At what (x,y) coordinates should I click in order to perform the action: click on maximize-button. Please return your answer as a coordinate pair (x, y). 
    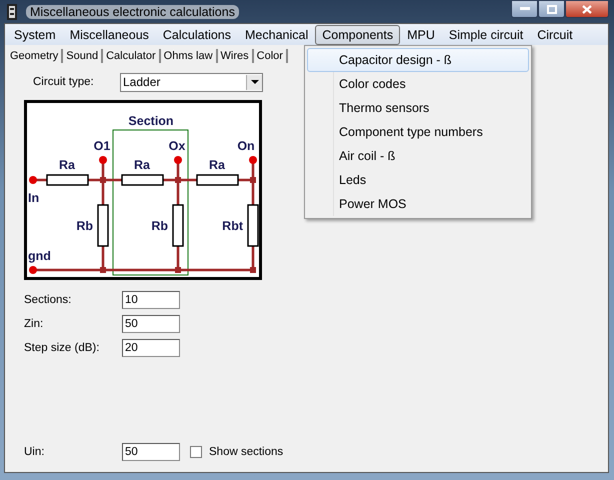
    Looking at the image, I should click on (551, 9).